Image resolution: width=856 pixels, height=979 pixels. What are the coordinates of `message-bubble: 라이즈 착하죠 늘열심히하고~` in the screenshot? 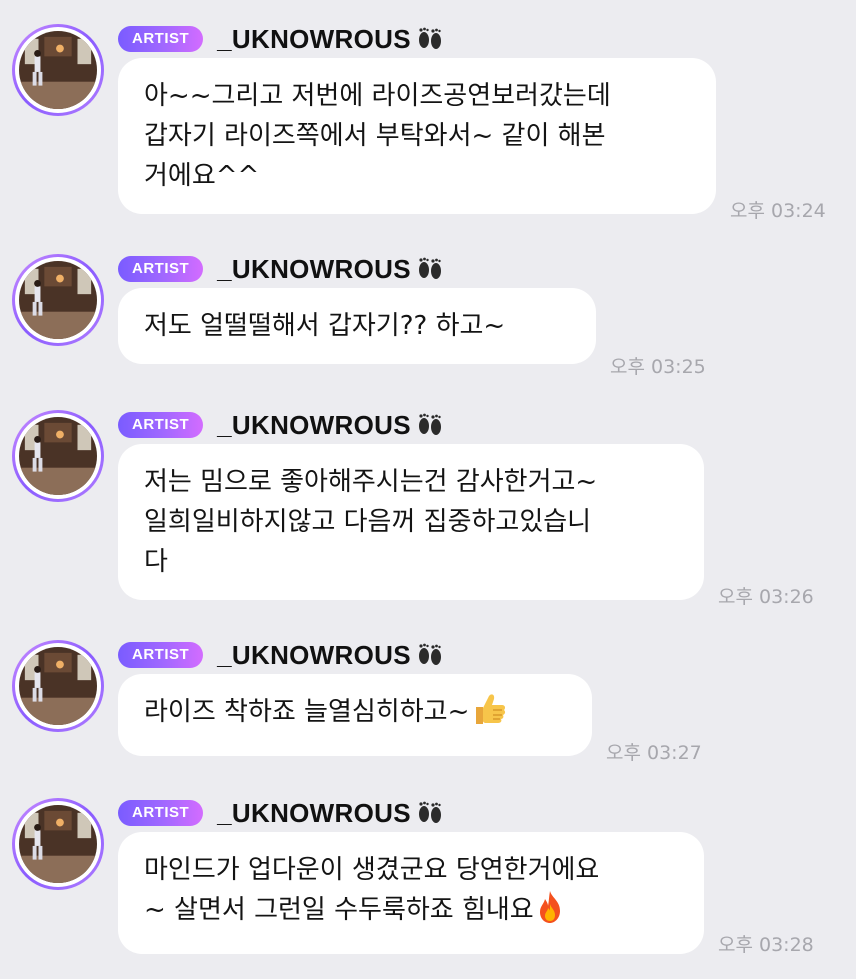 It's located at (355, 715).